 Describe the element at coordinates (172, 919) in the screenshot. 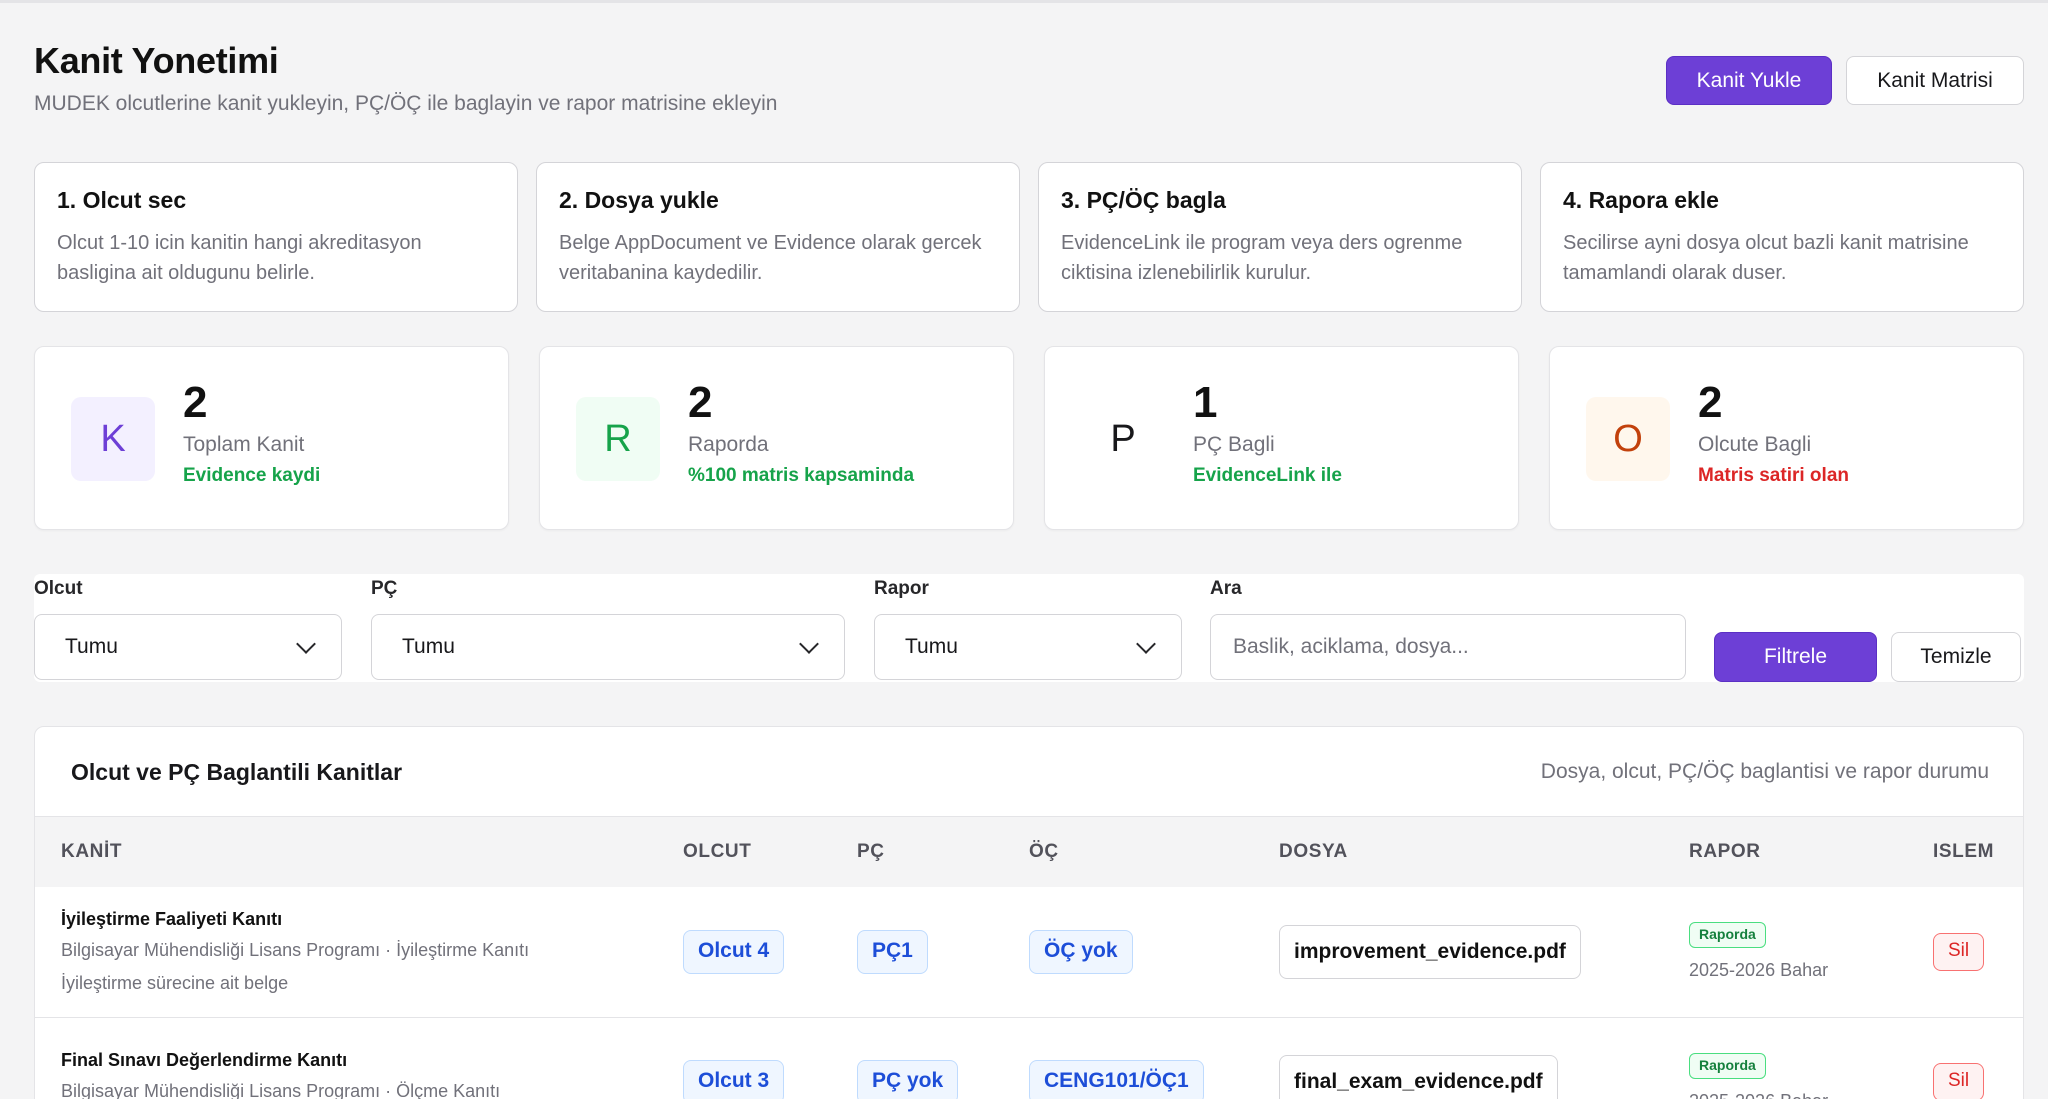

I see `evidence-title: İyileştirme Faaliyeti Kanıtı` at that location.